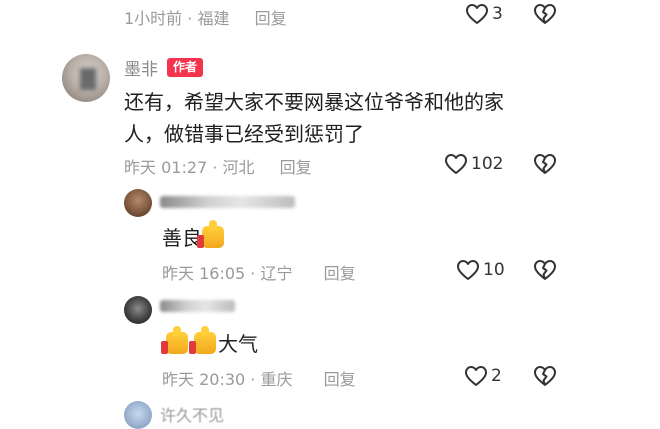 The height and width of the screenshot is (429, 660). I want to click on reply-location: 重庆, so click(276, 379).